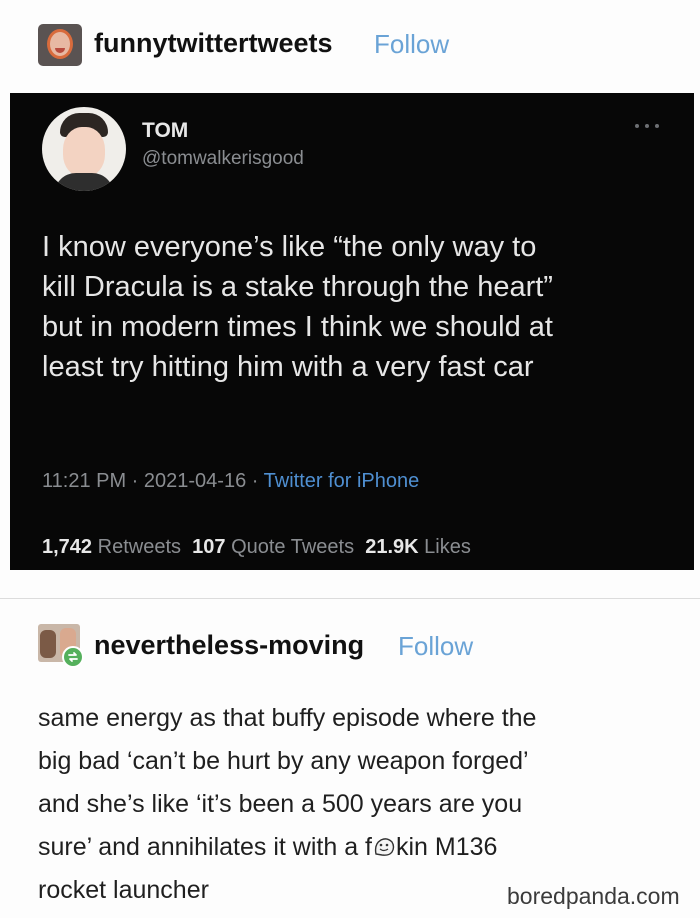 The height and width of the screenshot is (918, 700). What do you see at coordinates (293, 547) in the screenshot?
I see `quotes-label: Quote Tweets` at bounding box center [293, 547].